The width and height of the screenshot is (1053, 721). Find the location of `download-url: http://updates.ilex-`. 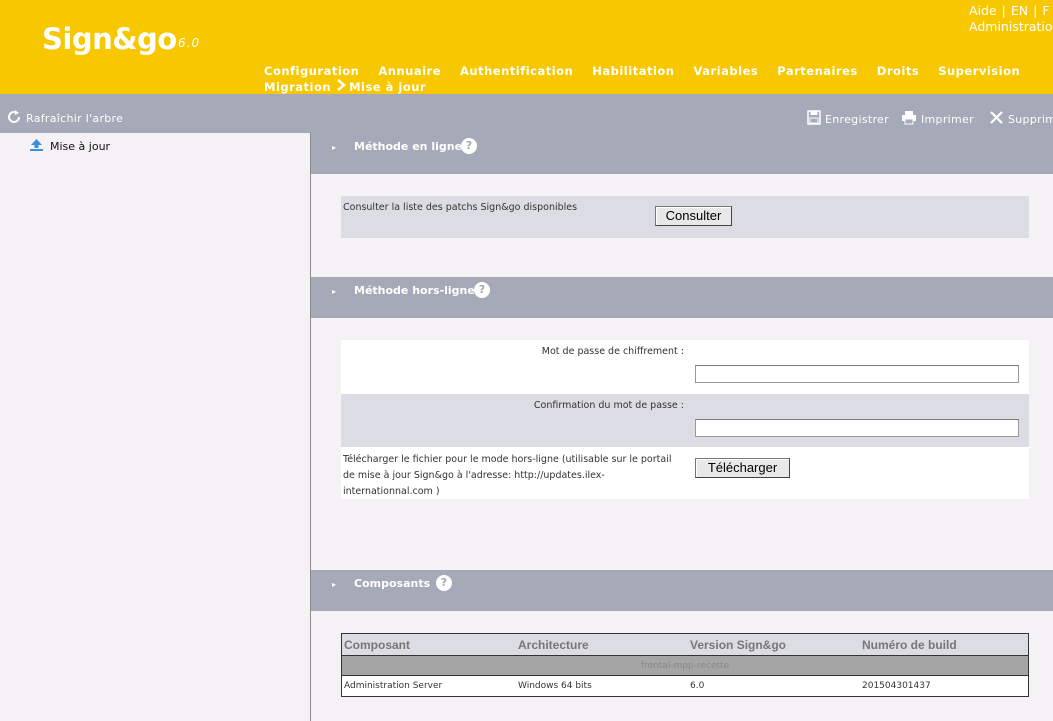

download-url: http://updates.ilex- is located at coordinates (559, 475).